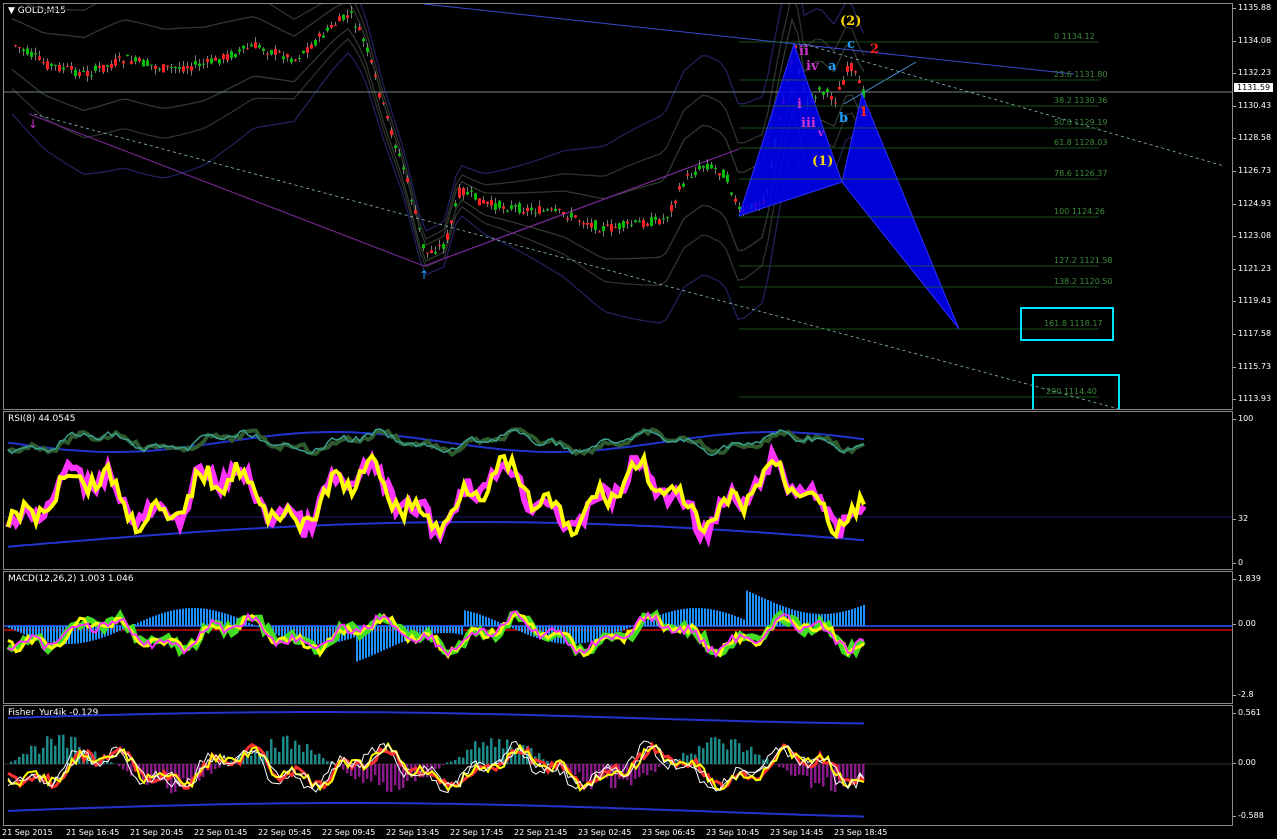 Image resolution: width=1277 pixels, height=839 pixels. What do you see at coordinates (864, 112) in the screenshot?
I see `wave-label-1-minor: 1` at bounding box center [864, 112].